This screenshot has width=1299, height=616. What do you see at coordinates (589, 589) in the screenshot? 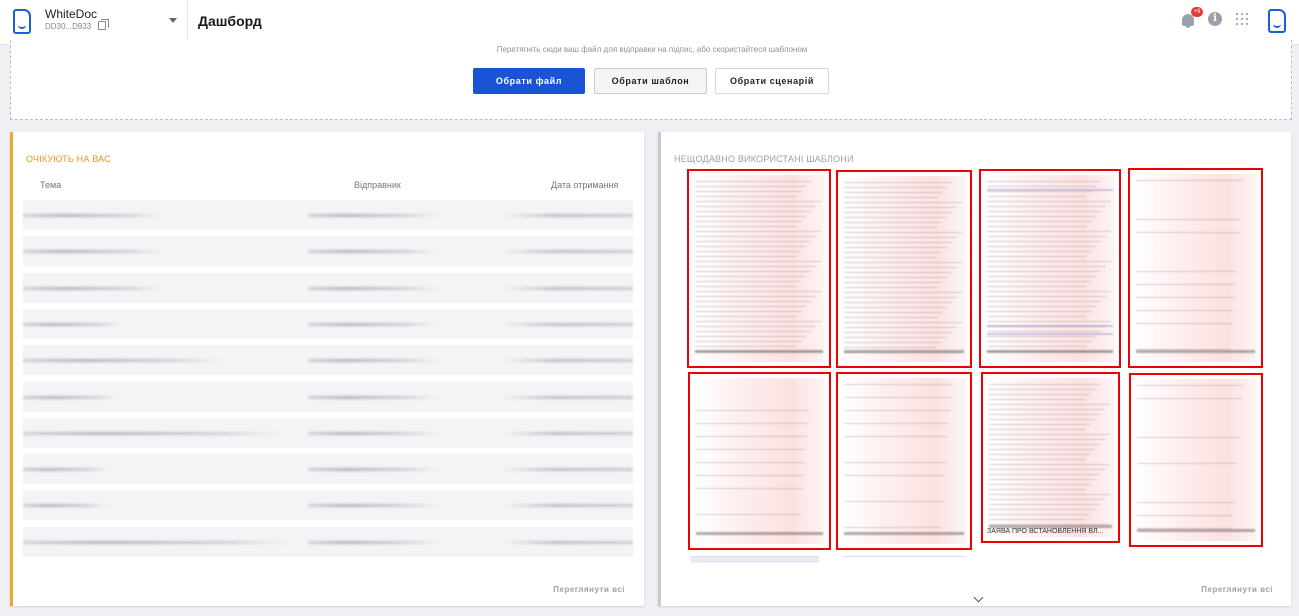
I see `waiting-view-all-link: Переглянути всі` at bounding box center [589, 589].